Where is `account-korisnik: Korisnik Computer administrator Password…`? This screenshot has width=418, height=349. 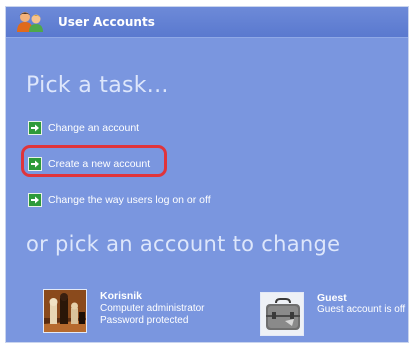
account-korisnik: Korisnik Computer administrator Password… is located at coordinates (133, 312).